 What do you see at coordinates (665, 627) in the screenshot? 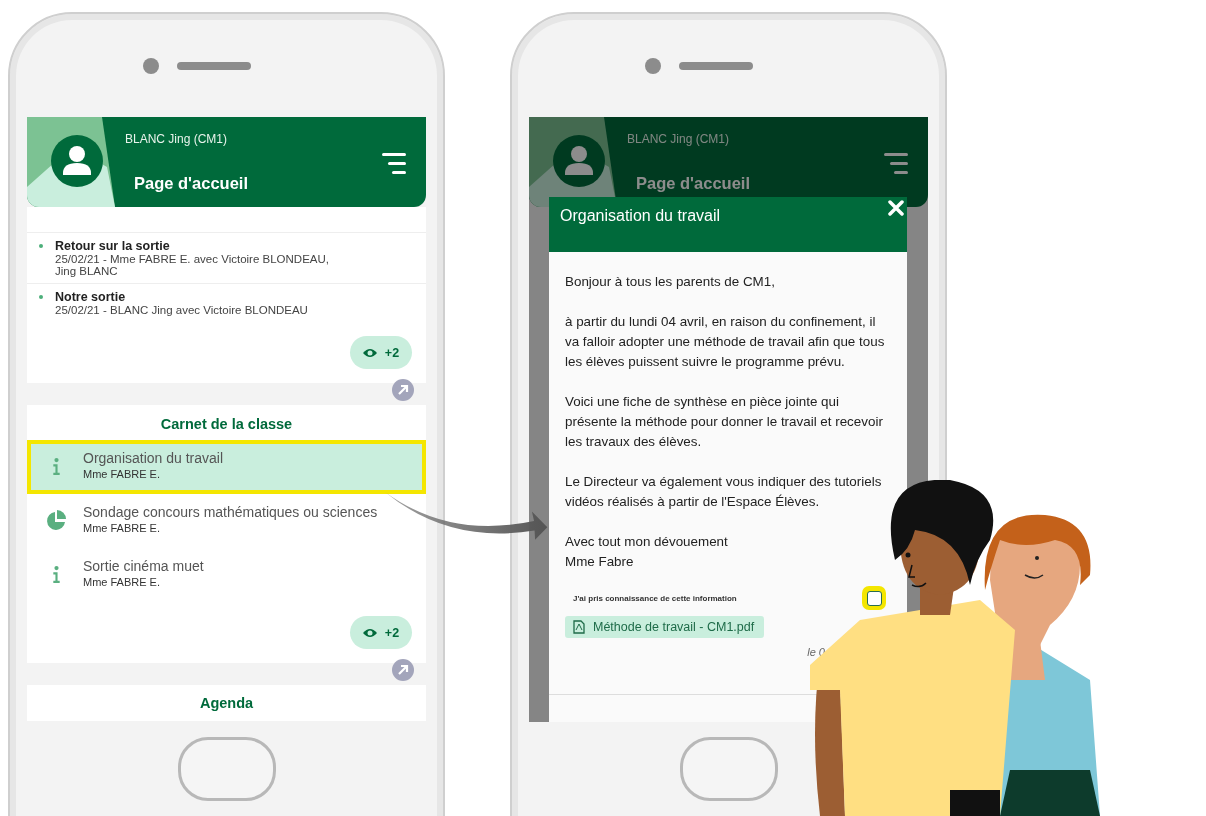
I see `attachment-button: Méthode de travail - CM1.pdf` at bounding box center [665, 627].